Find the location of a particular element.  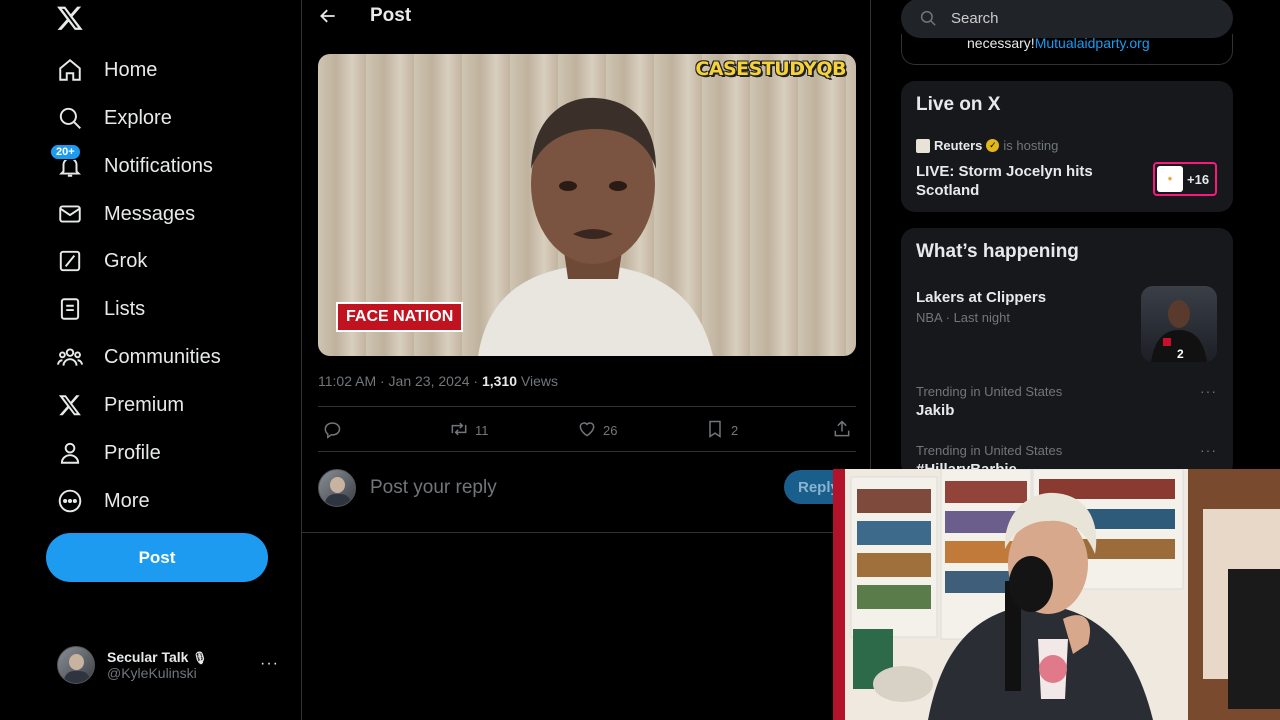

account-handle: @KyleKulinski is located at coordinates (152, 673).